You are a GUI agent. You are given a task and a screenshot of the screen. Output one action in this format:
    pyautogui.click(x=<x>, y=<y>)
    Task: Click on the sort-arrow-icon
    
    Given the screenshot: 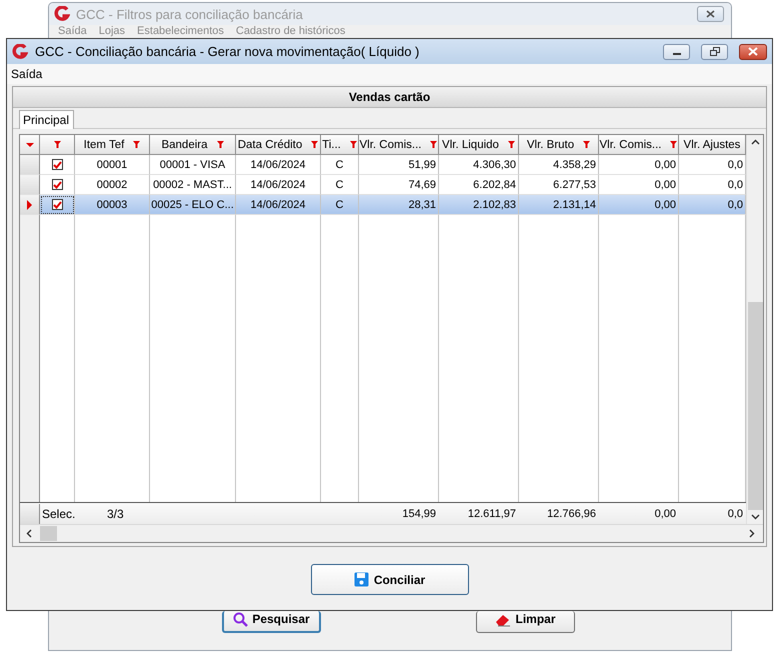 What is the action you would take?
    pyautogui.click(x=30, y=144)
    